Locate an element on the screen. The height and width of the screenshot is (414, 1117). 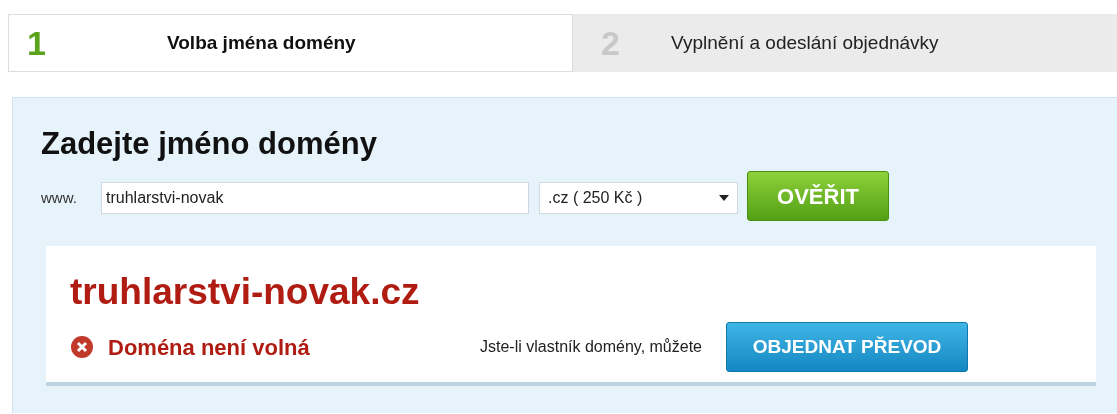
domain-name: truhlarstvi-novak.cz is located at coordinates (245, 292).